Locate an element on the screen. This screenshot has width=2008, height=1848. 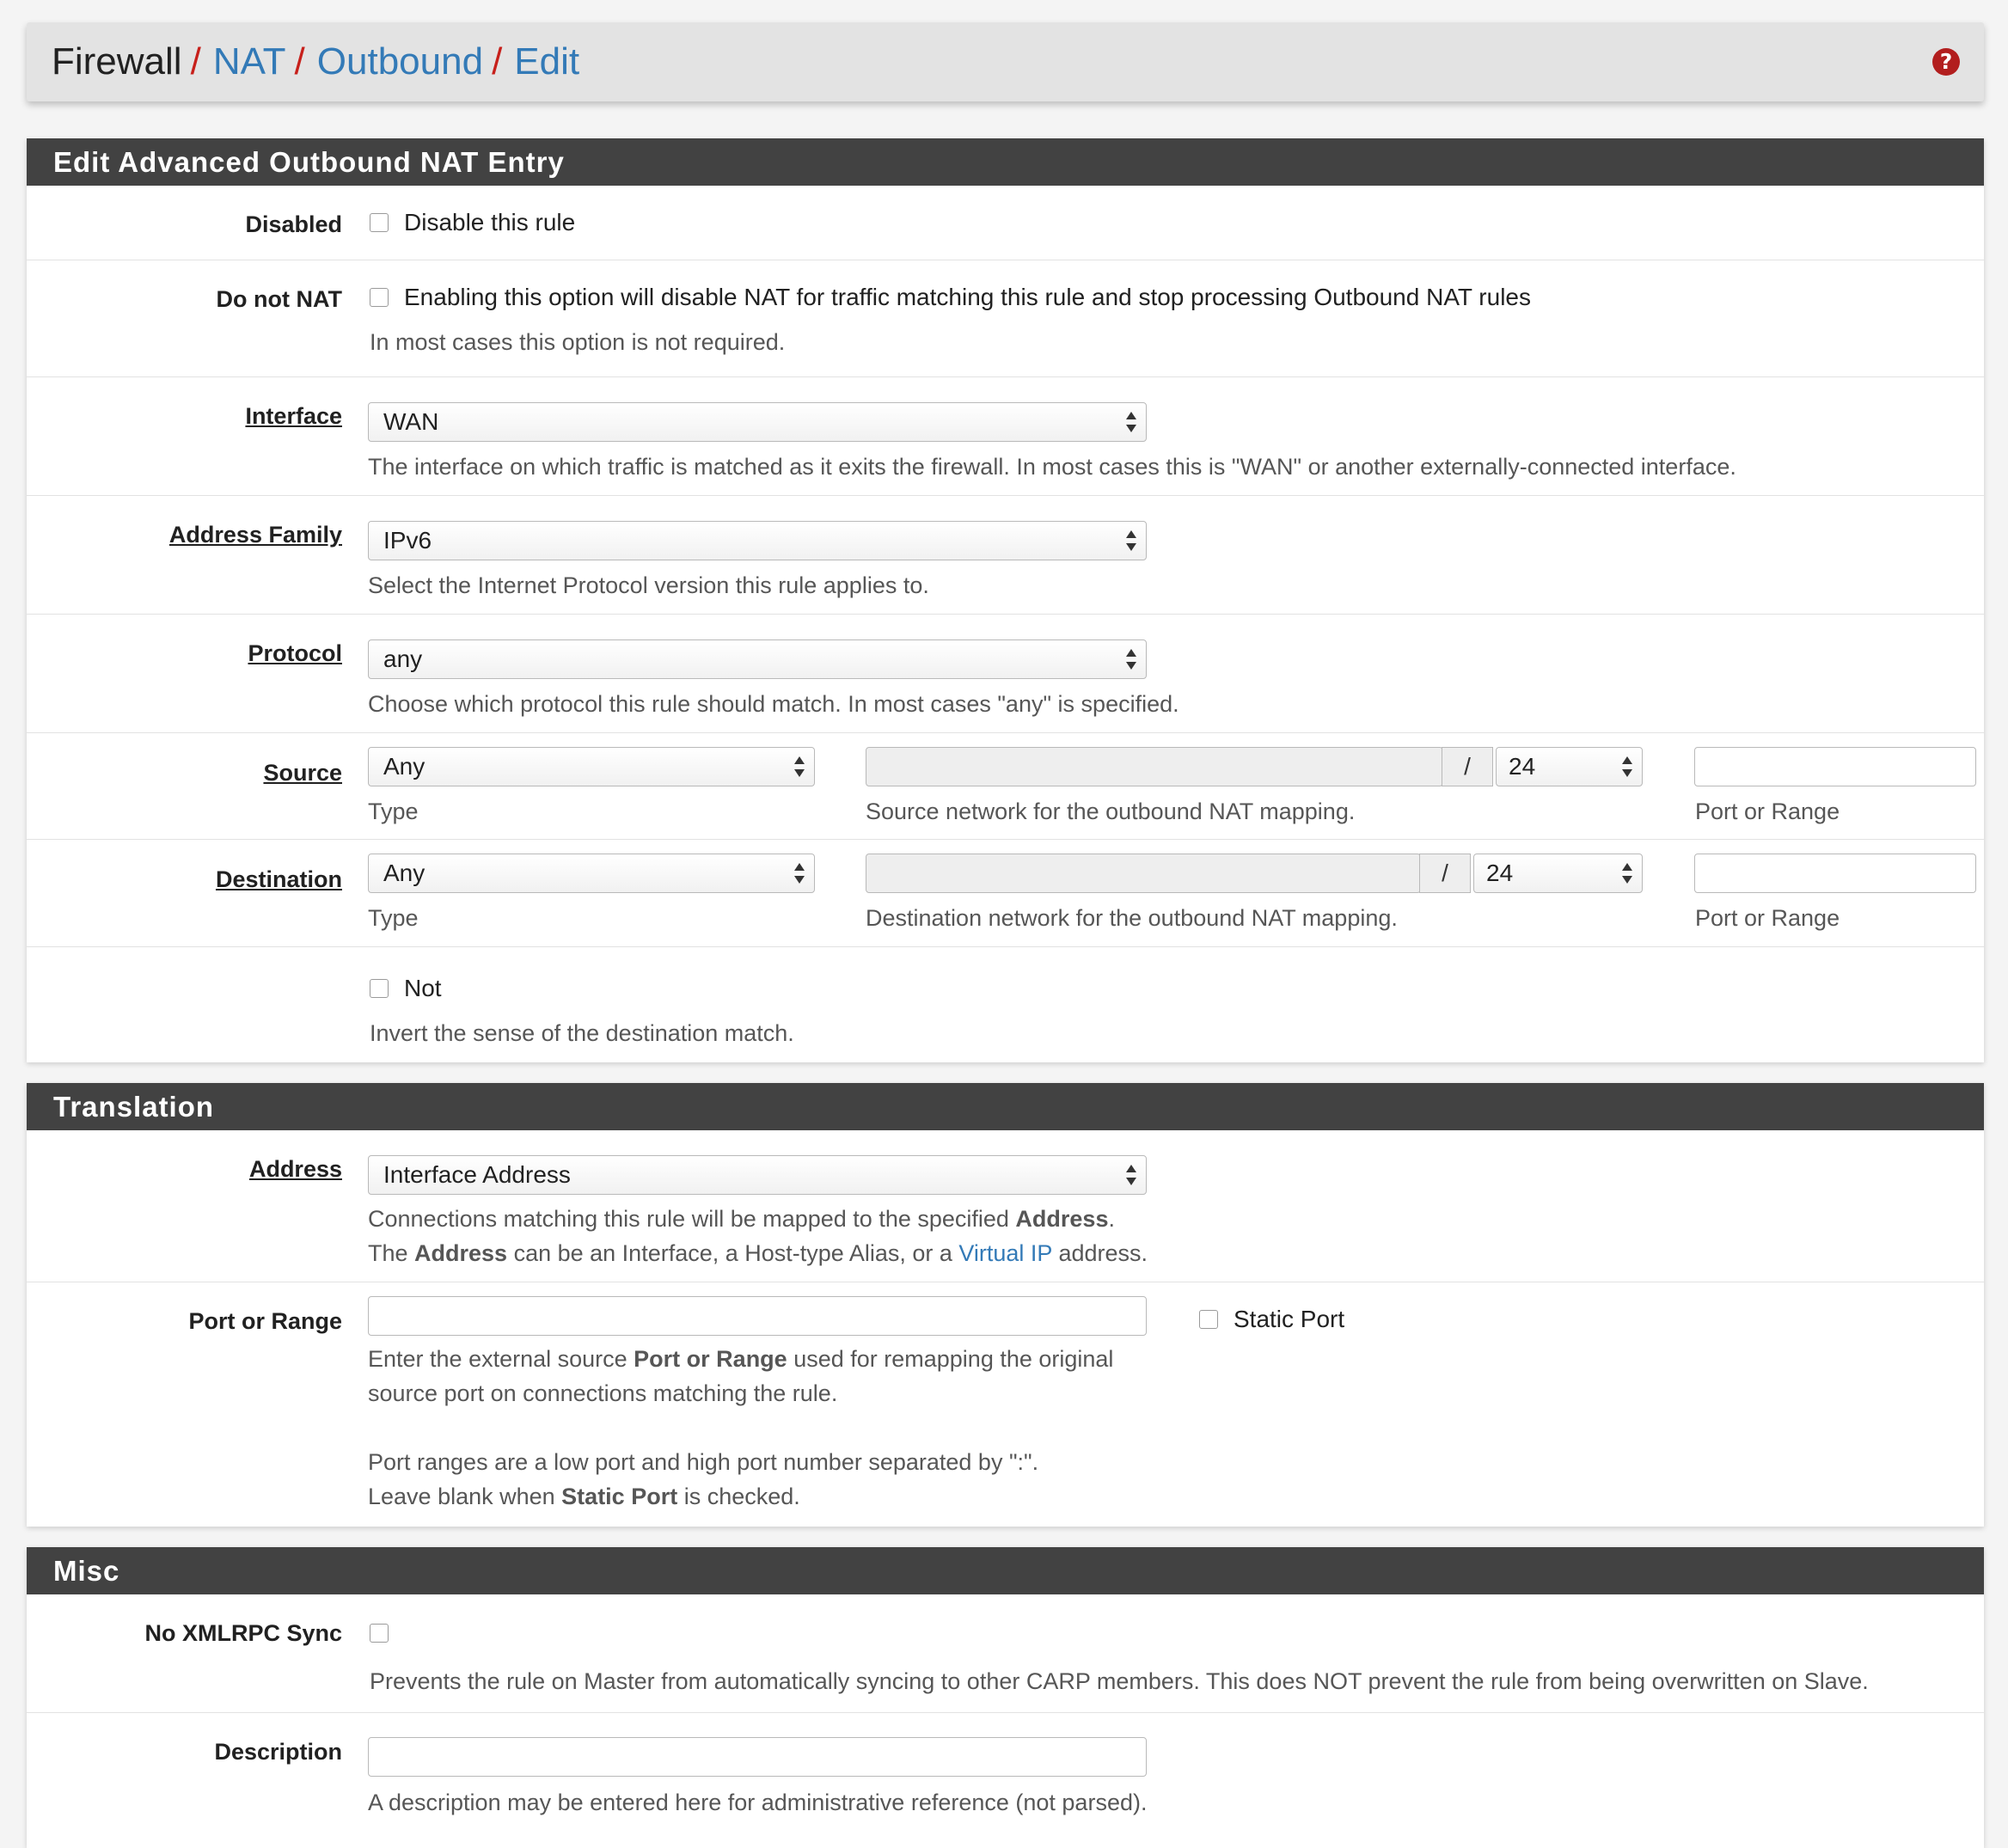
source-type-value: Any is located at coordinates (404, 766).